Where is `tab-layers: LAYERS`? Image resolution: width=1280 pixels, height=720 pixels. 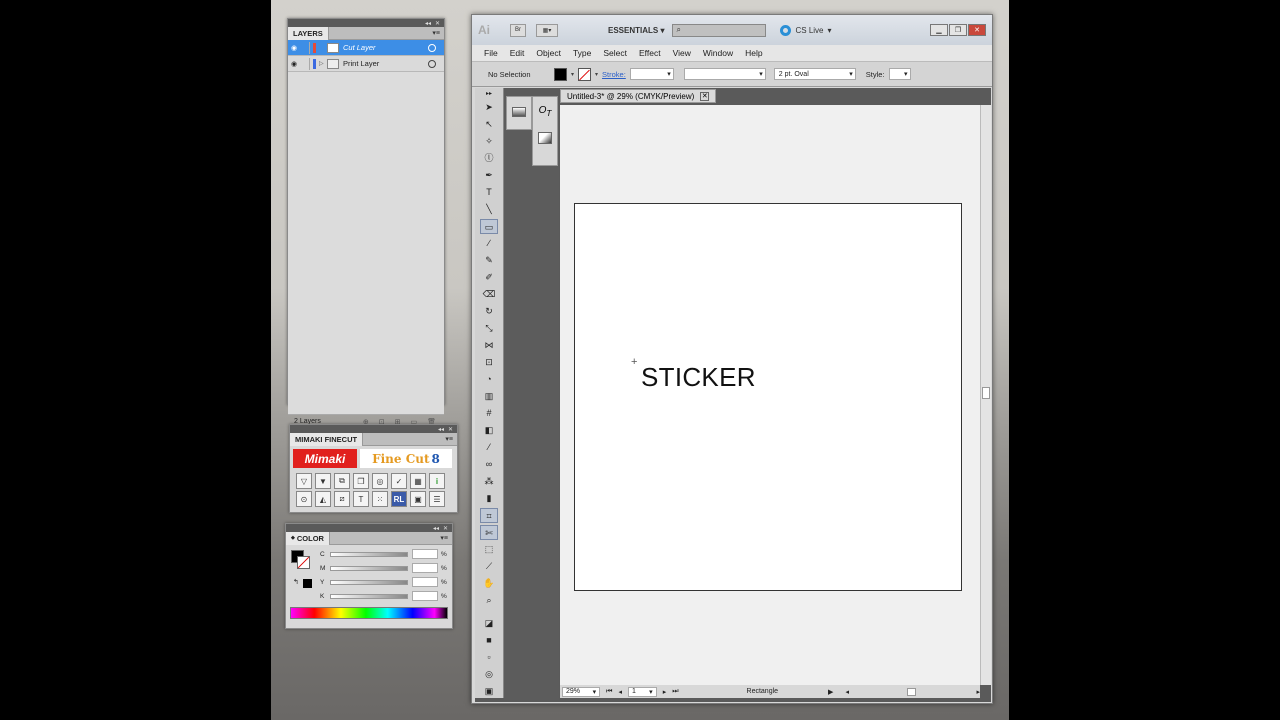 tab-layers: LAYERS is located at coordinates (308, 33).